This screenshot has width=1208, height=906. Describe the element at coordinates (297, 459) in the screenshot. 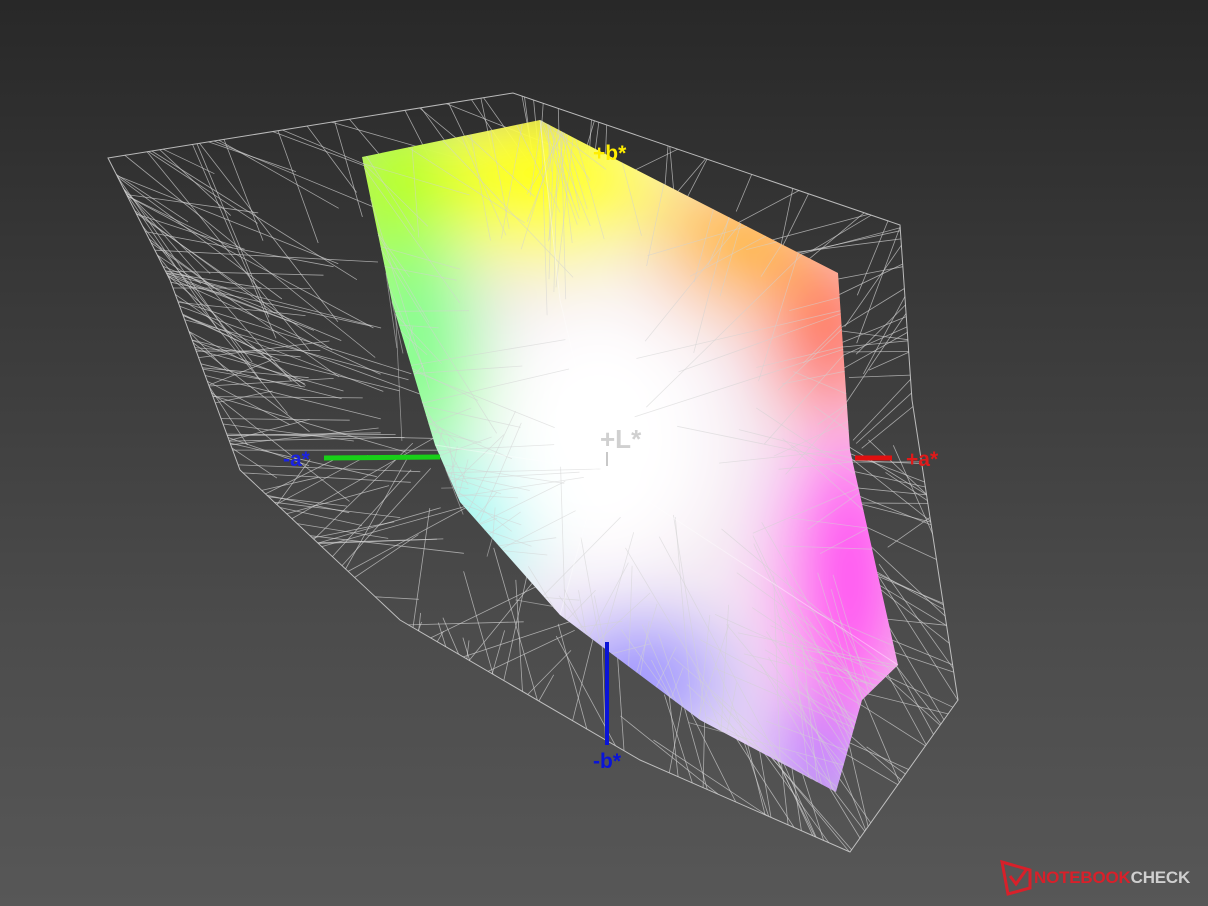

I see `minus-a-axis-label: -a*` at that location.